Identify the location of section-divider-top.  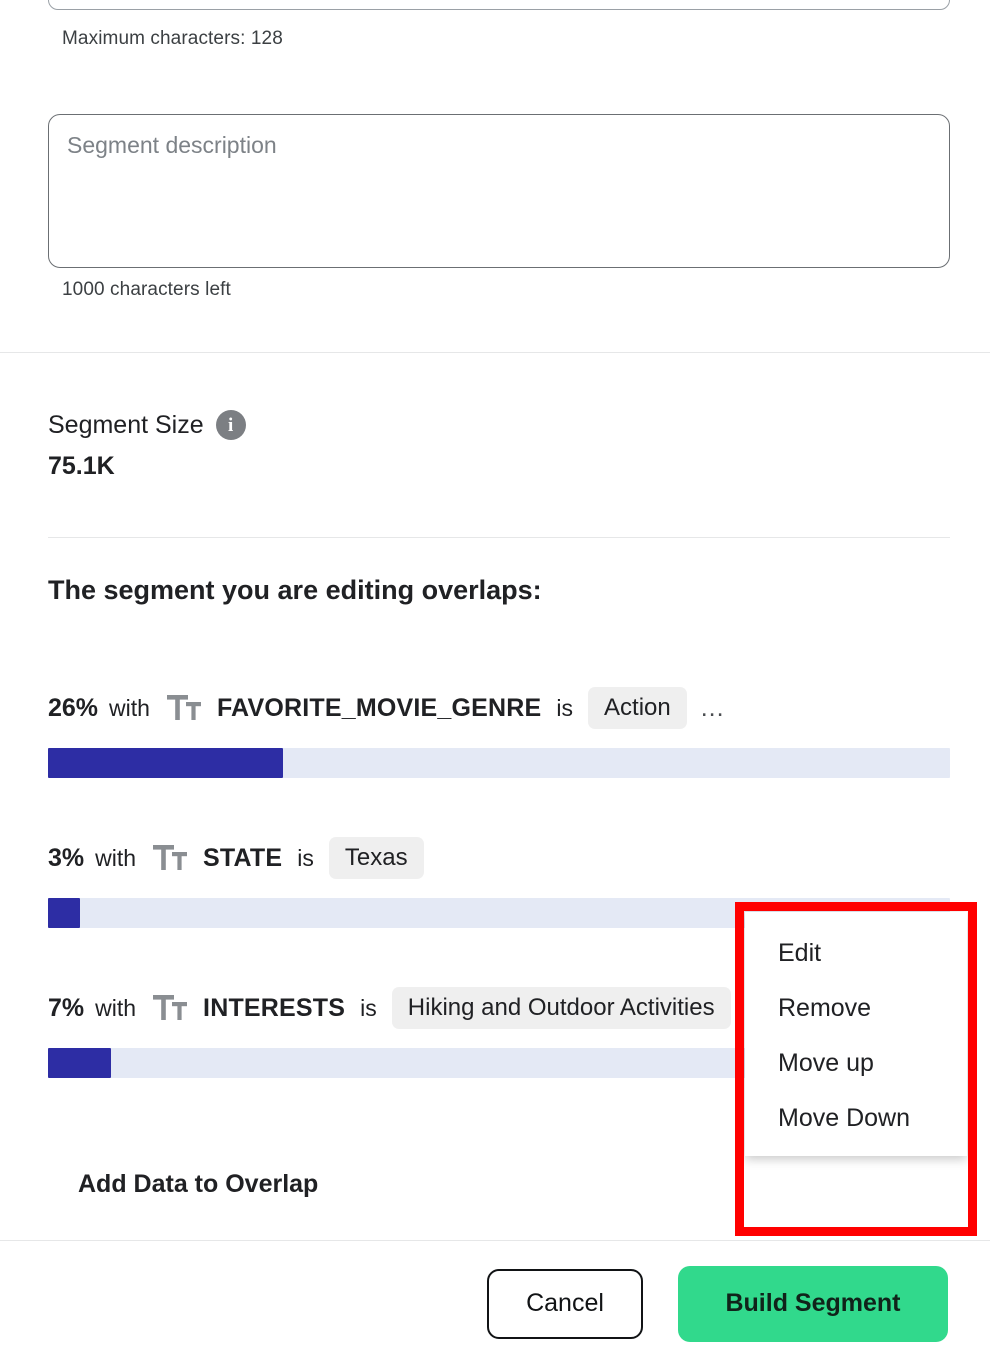
(495, 352).